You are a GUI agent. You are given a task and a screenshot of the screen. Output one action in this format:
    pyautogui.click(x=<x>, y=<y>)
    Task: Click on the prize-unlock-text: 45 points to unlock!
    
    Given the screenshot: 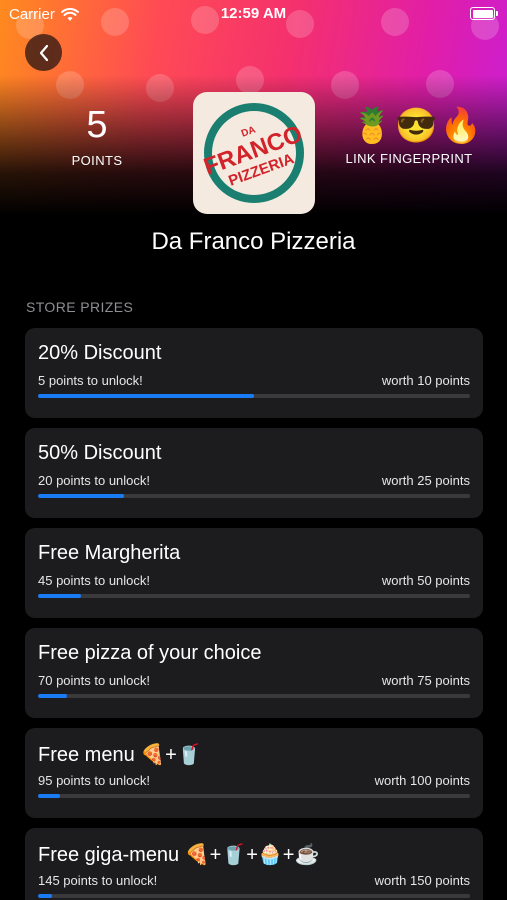 What is the action you would take?
    pyautogui.click(x=94, y=580)
    